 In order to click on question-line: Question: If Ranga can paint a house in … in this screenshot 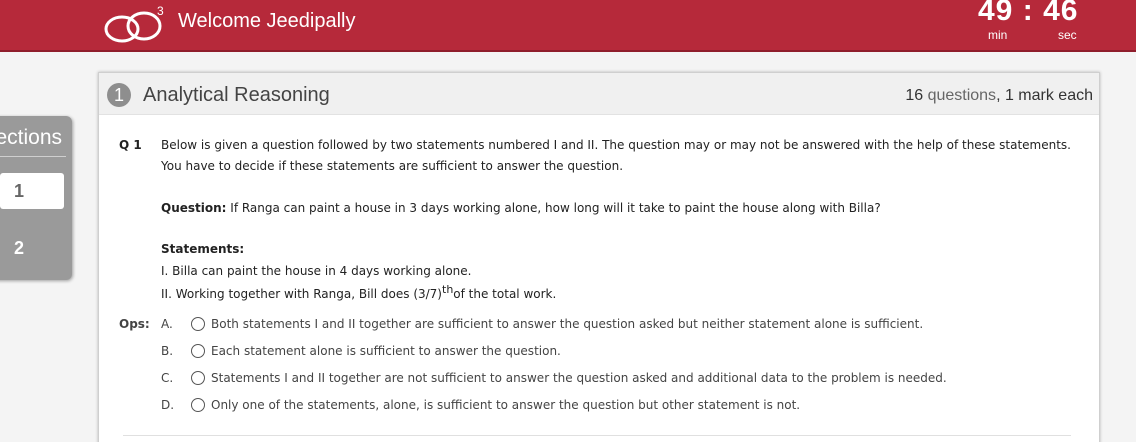, I will do `click(521, 208)`.